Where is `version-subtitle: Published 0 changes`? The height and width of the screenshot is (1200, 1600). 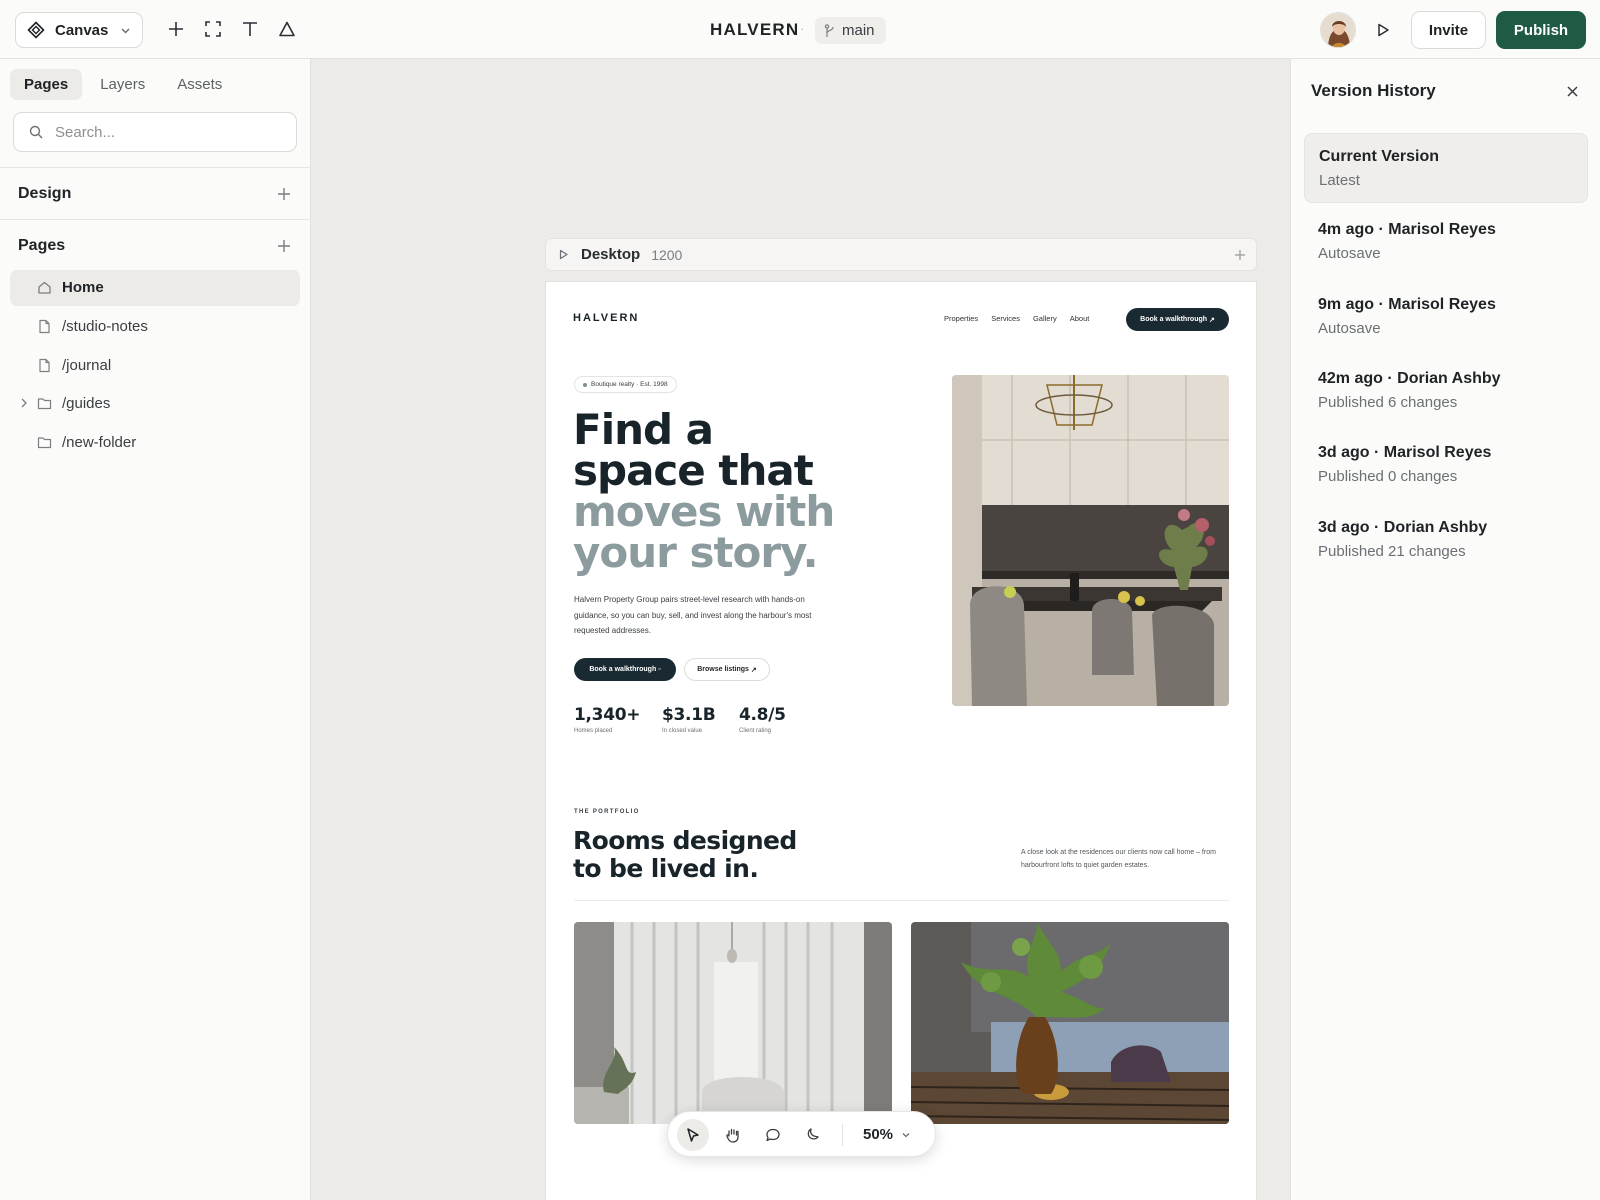 version-subtitle: Published 0 changes is located at coordinates (1388, 476).